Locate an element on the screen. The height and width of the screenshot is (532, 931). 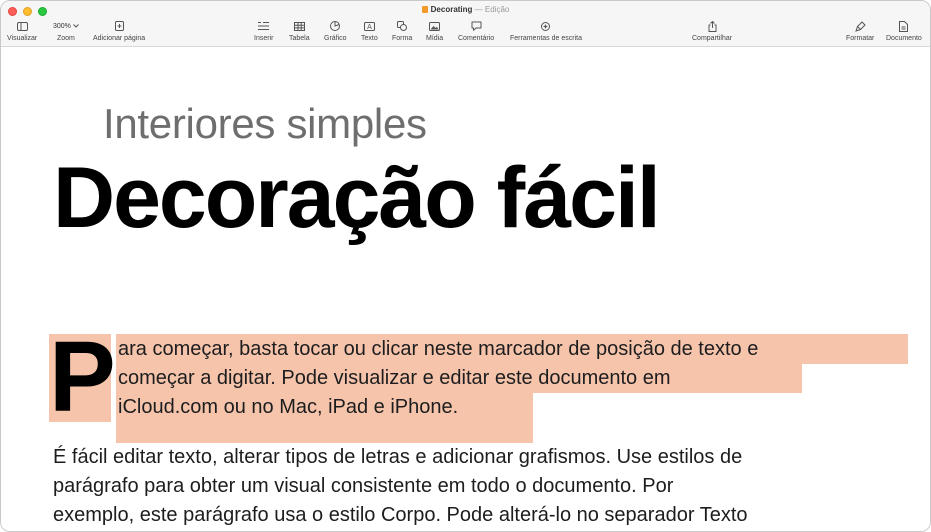
shape-button: Forma is located at coordinates (402, 30).